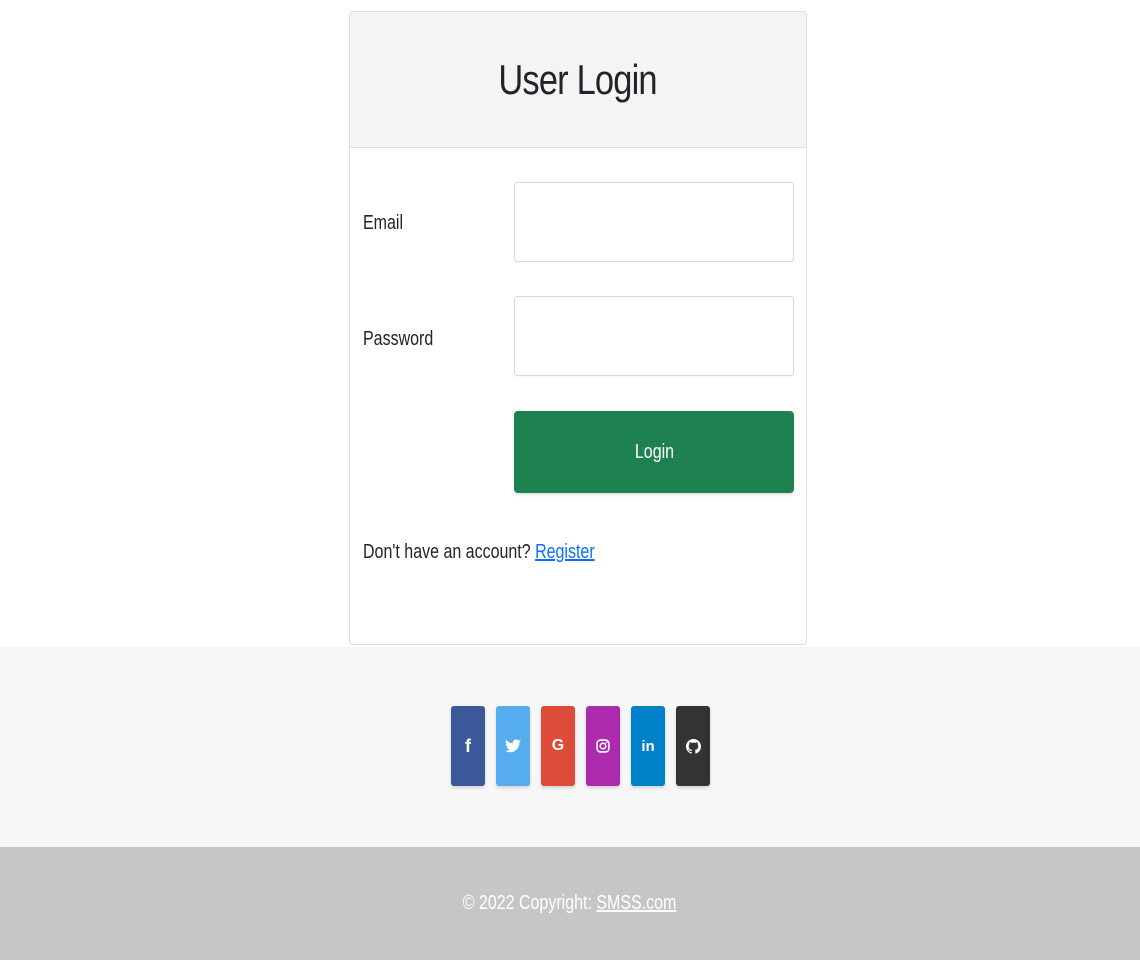 The width and height of the screenshot is (1140, 960). I want to click on page-title: User Login, so click(578, 79).